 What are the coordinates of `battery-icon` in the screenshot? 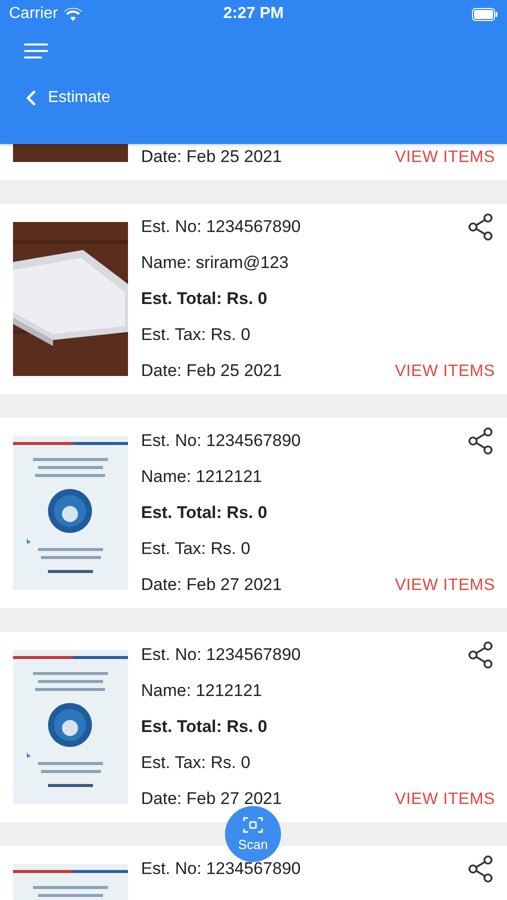 It's located at (485, 14).